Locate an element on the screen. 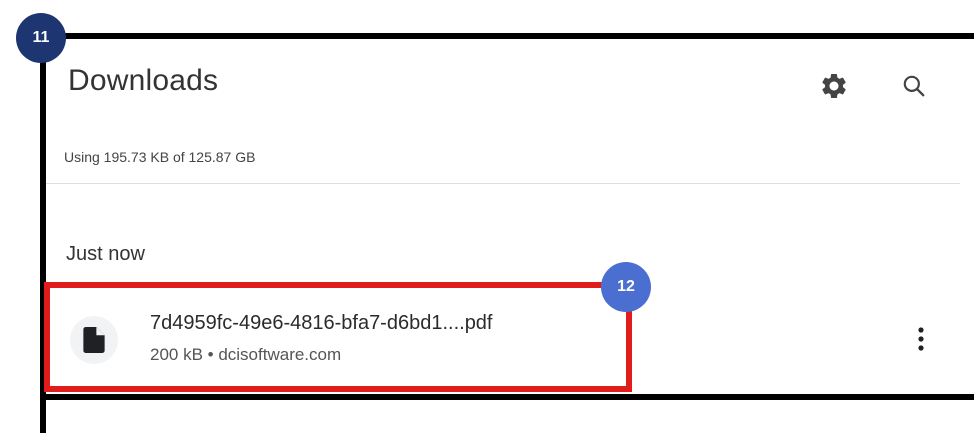 The image size is (974, 433). page-title: Downloads is located at coordinates (143, 80).